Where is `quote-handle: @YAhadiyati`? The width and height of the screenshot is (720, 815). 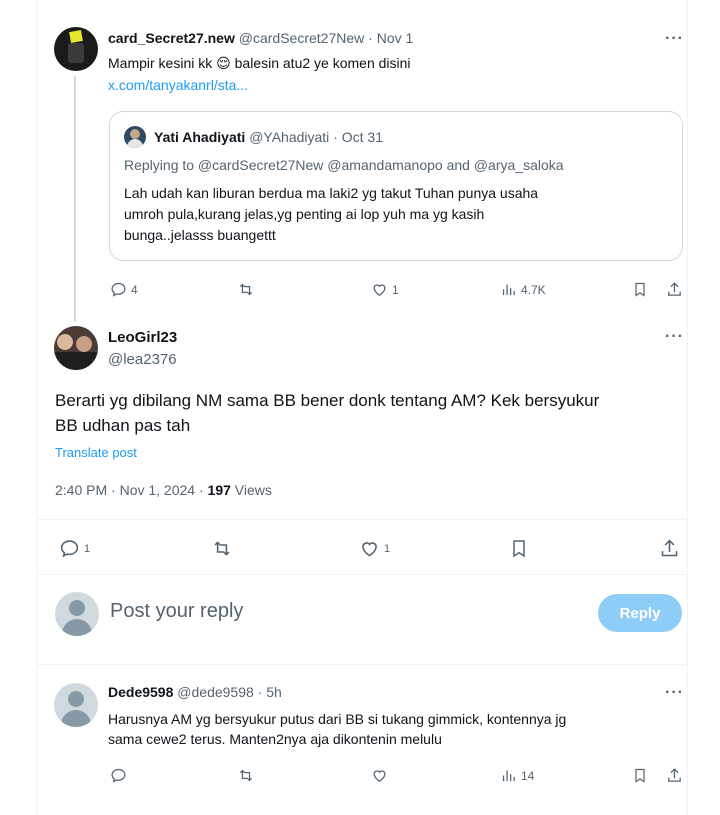
quote-handle: @YAhadiyati is located at coordinates (289, 137).